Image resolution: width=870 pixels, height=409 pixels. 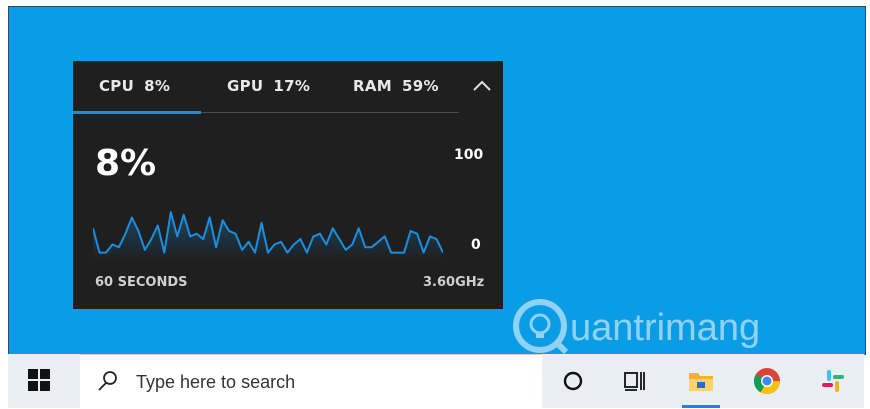 What do you see at coordinates (665, 328) in the screenshot?
I see `watermark-text: uantrimang` at bounding box center [665, 328].